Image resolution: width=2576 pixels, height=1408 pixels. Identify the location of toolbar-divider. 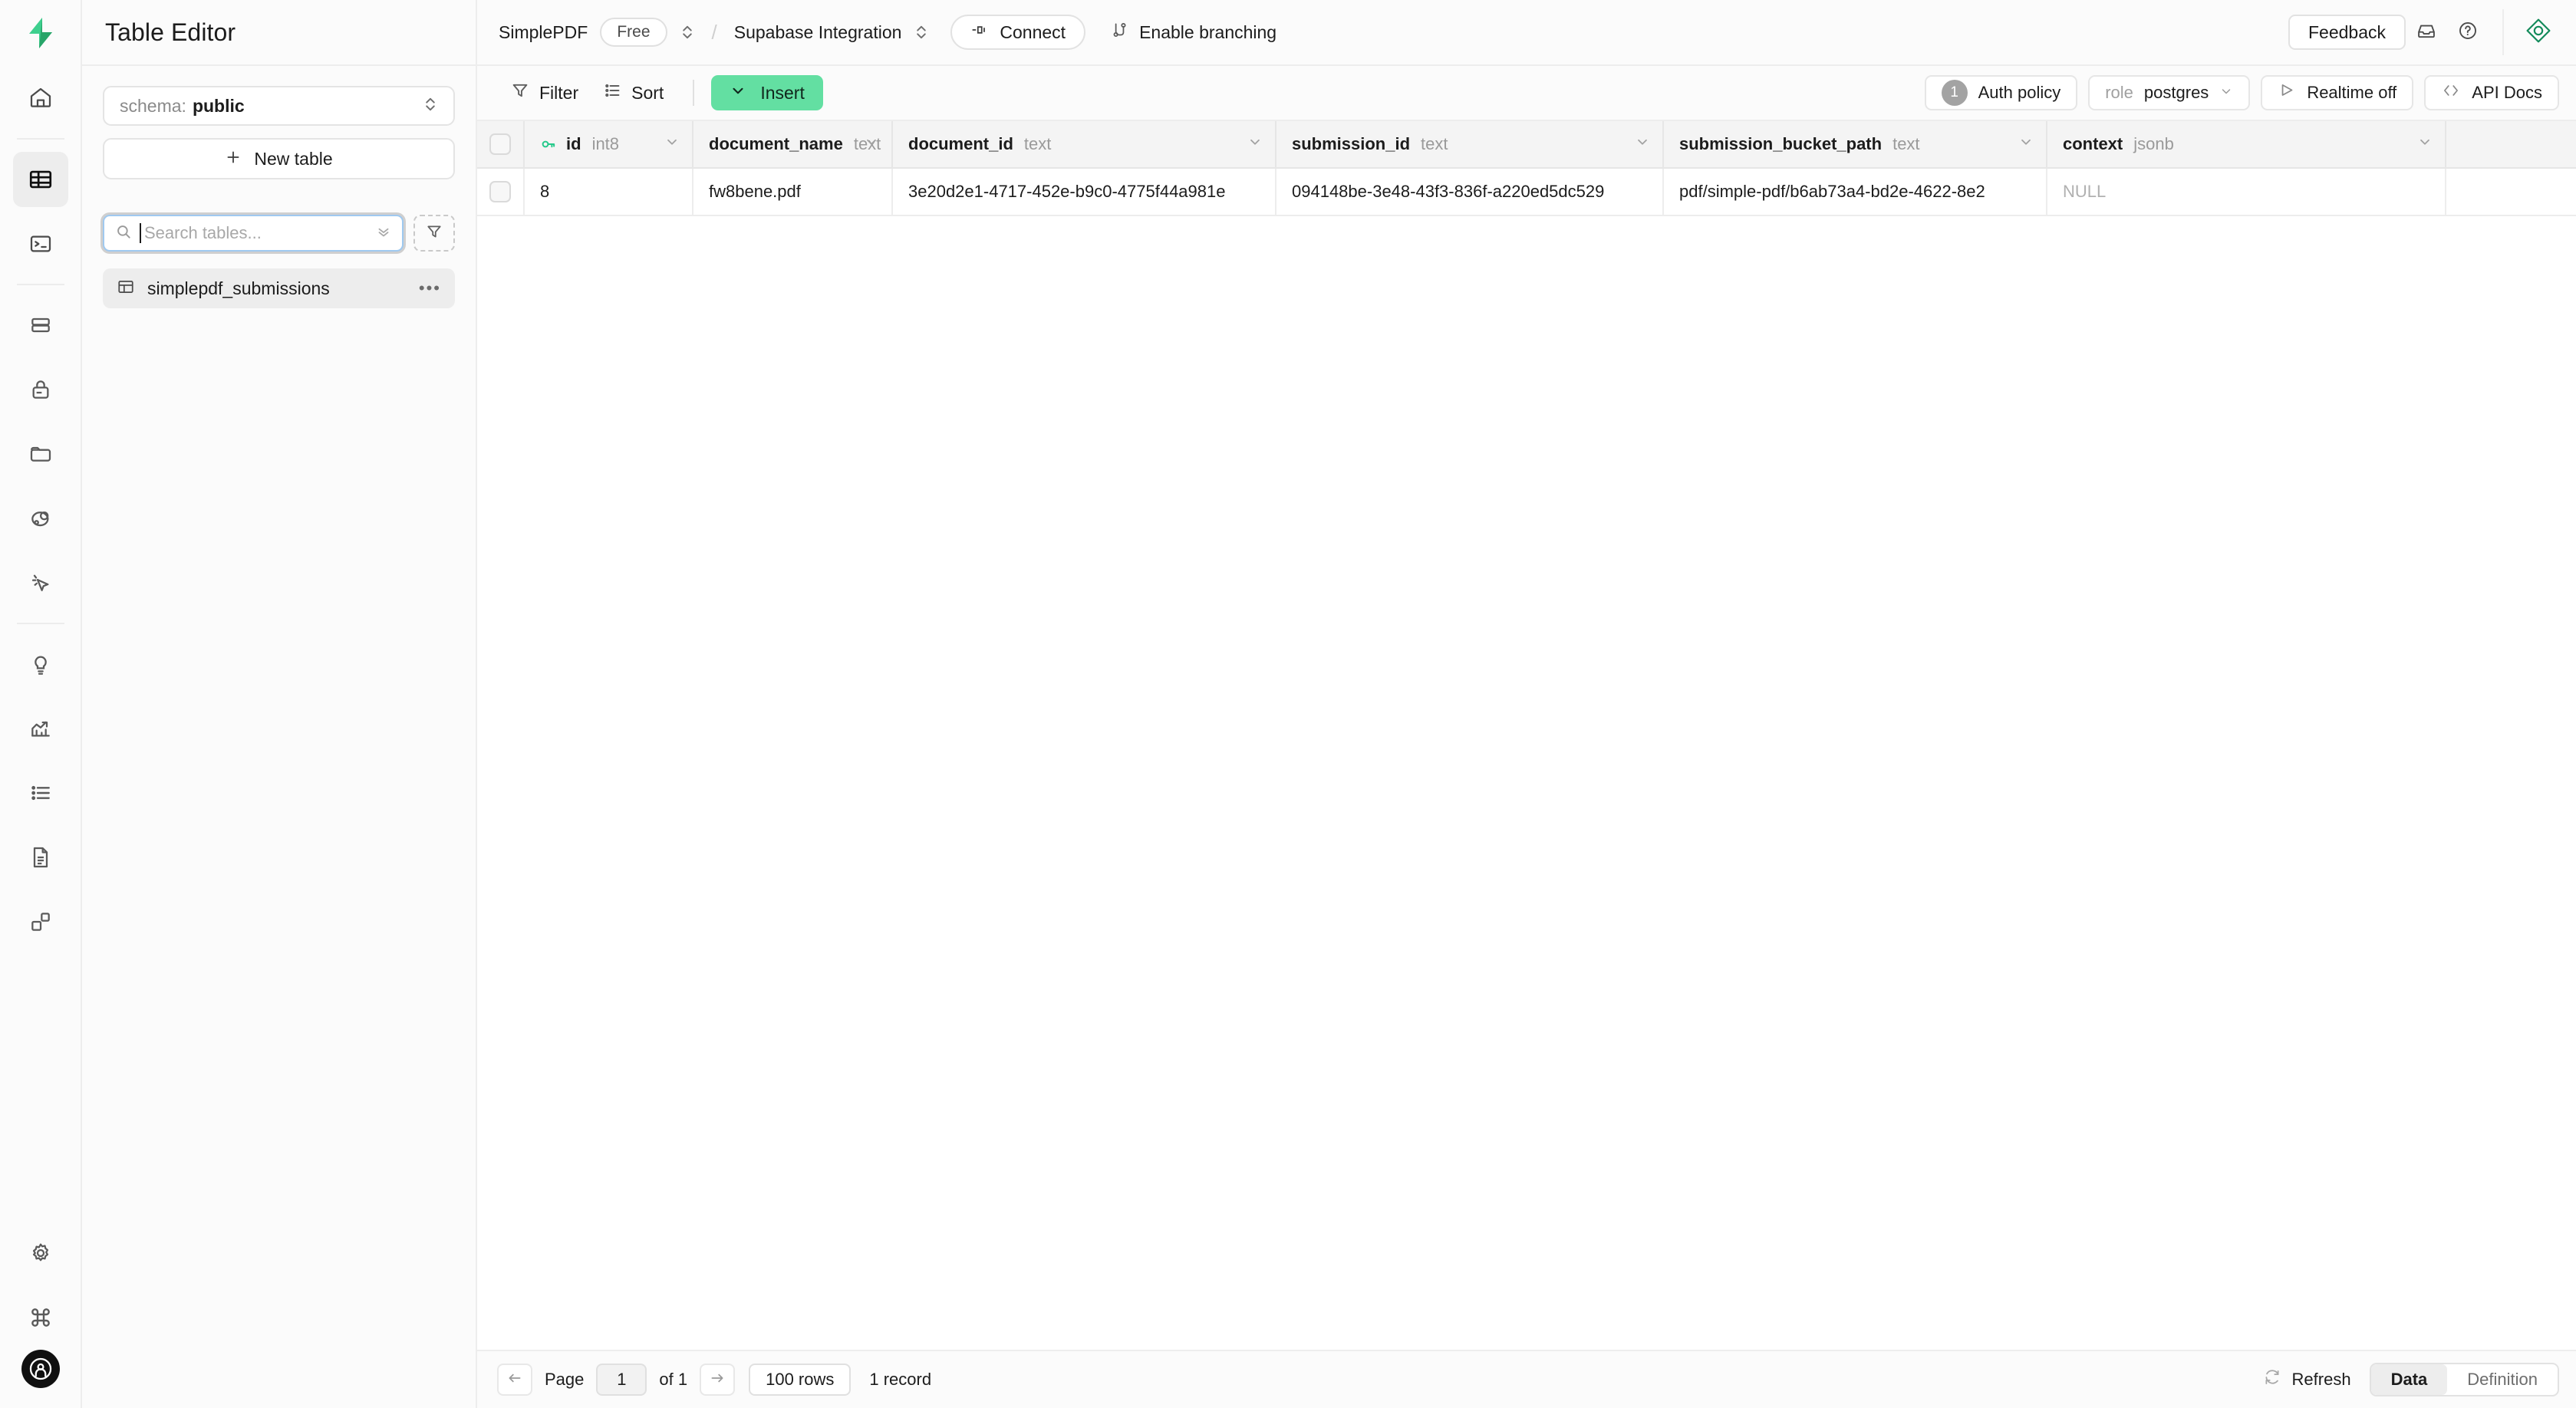
(694, 93).